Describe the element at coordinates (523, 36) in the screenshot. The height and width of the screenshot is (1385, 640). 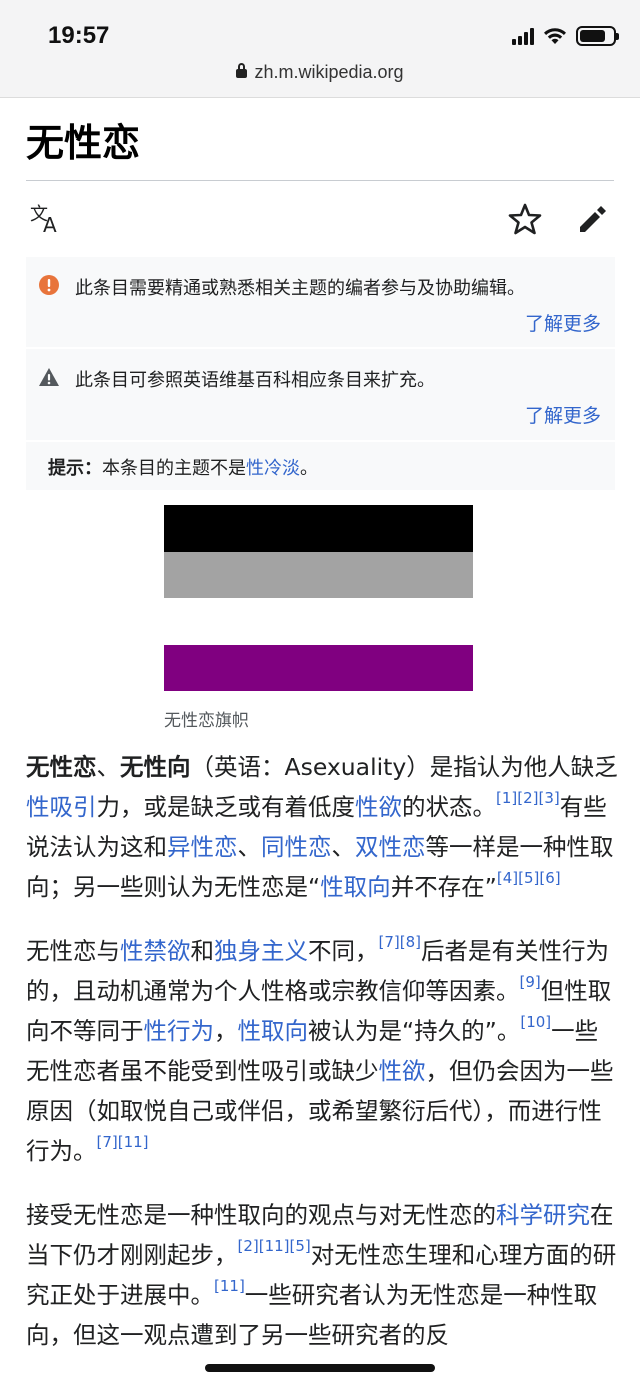
I see `cellular-signal-icon` at that location.